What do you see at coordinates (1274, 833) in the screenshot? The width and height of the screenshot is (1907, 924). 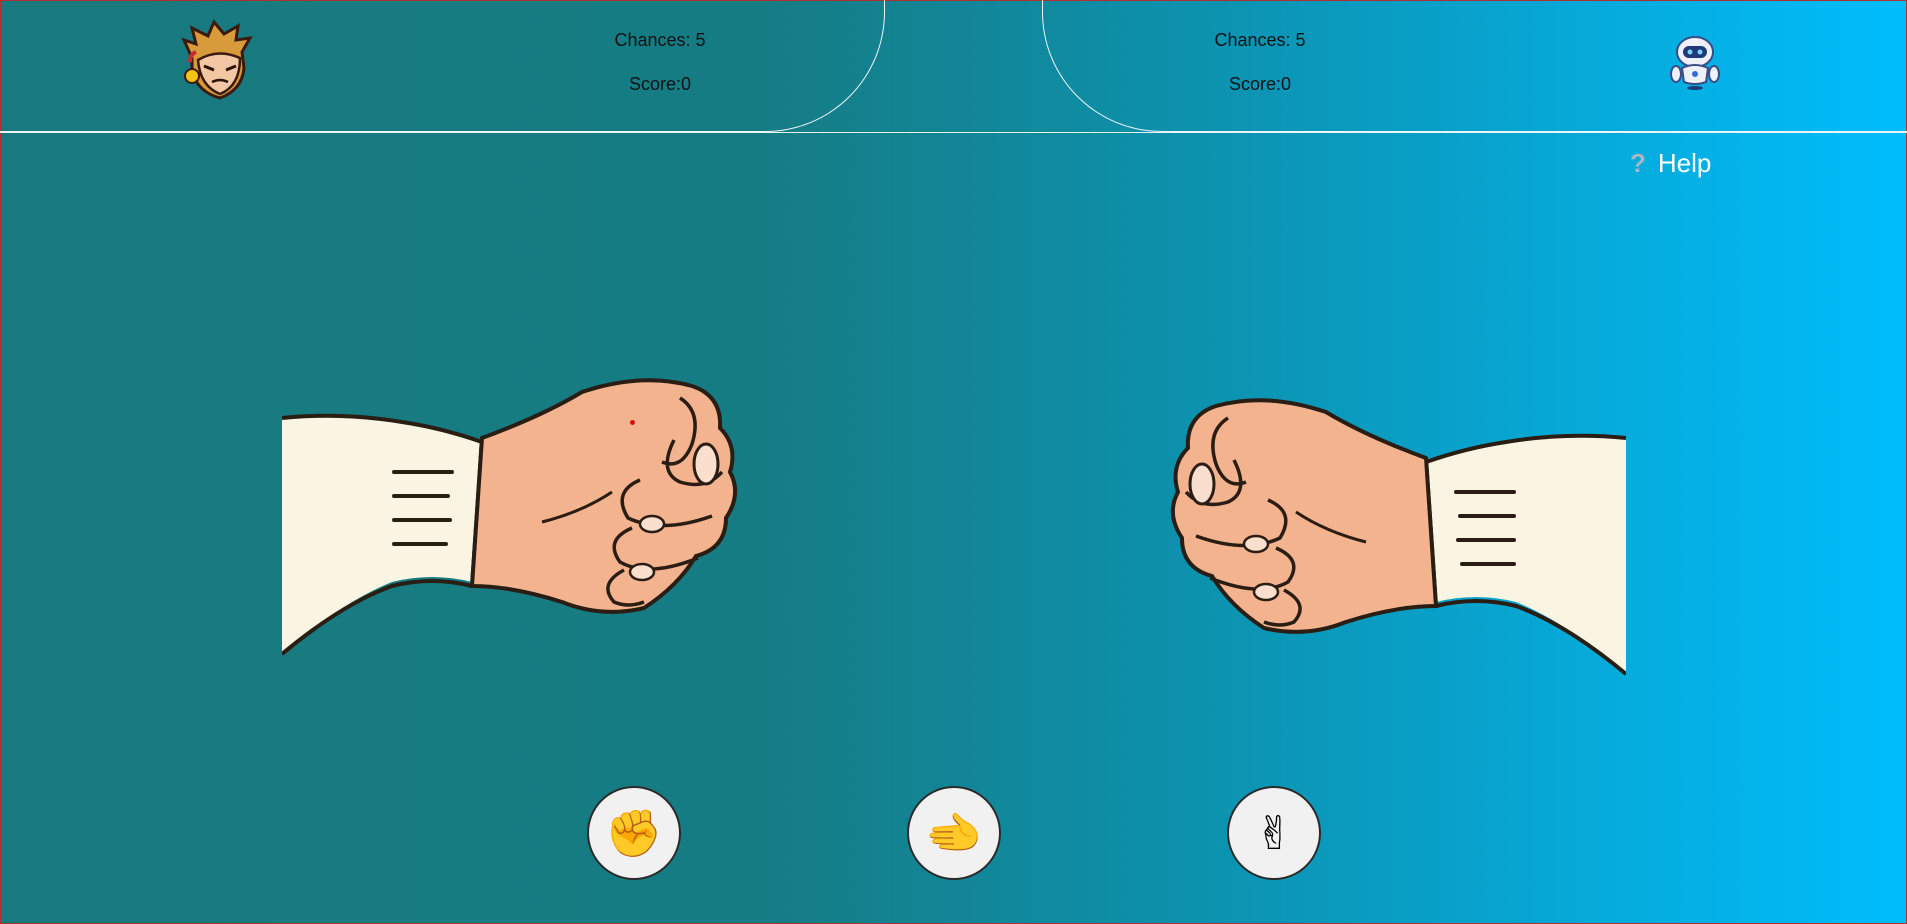 I see `scissors-button: ✌` at bounding box center [1274, 833].